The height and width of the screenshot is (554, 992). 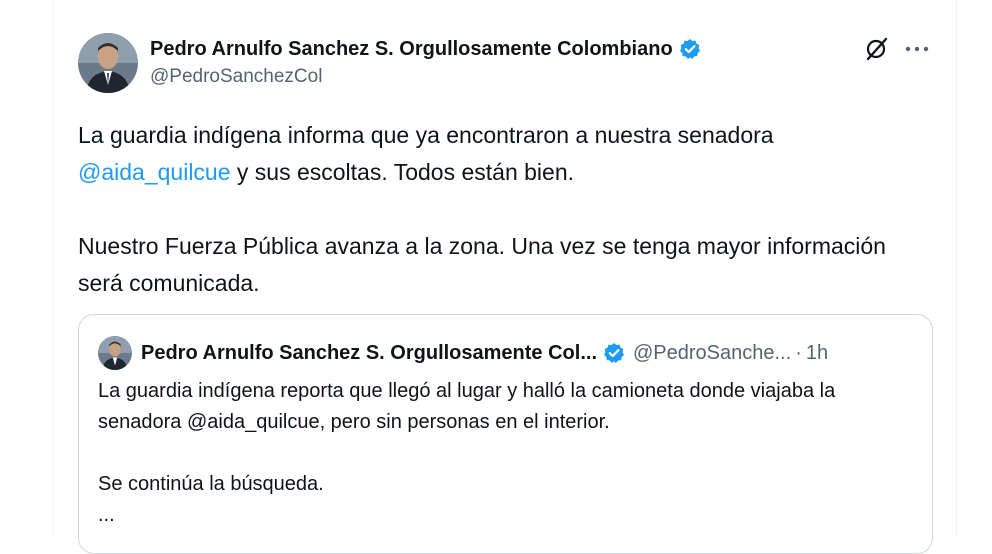 I want to click on quoted-author-avatar, so click(x=115, y=353).